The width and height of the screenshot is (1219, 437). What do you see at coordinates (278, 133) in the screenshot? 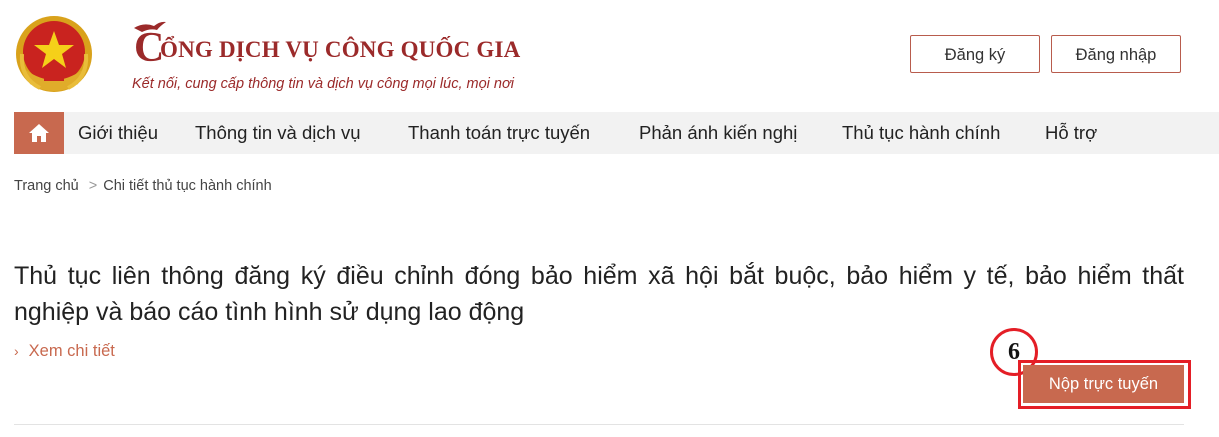
I see `nav-item-thong-tin-dich-vu: Thông tin và dịch vụ` at bounding box center [278, 133].